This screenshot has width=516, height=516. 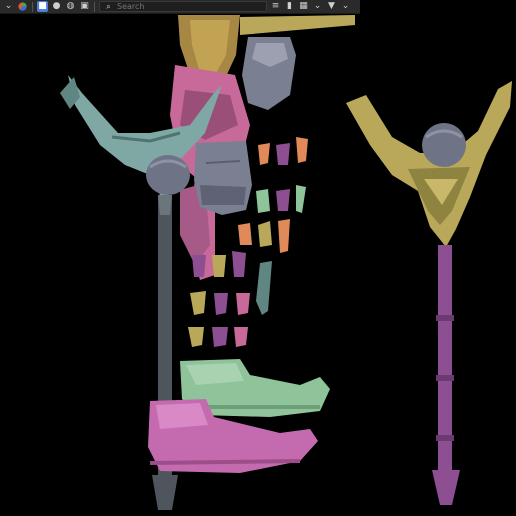 I want to click on color-wheel-icon, so click(x=22, y=6).